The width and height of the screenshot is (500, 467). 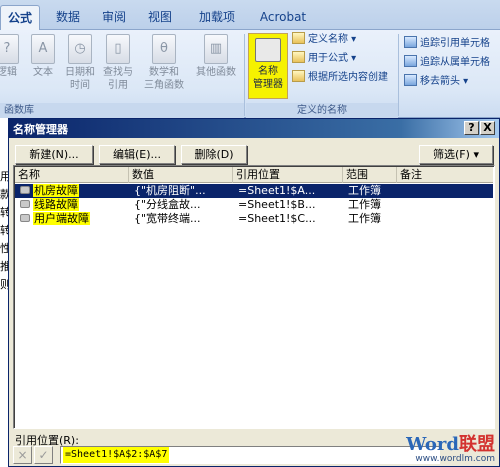 I want to click on row-name: 线路故障, so click(x=49, y=205).